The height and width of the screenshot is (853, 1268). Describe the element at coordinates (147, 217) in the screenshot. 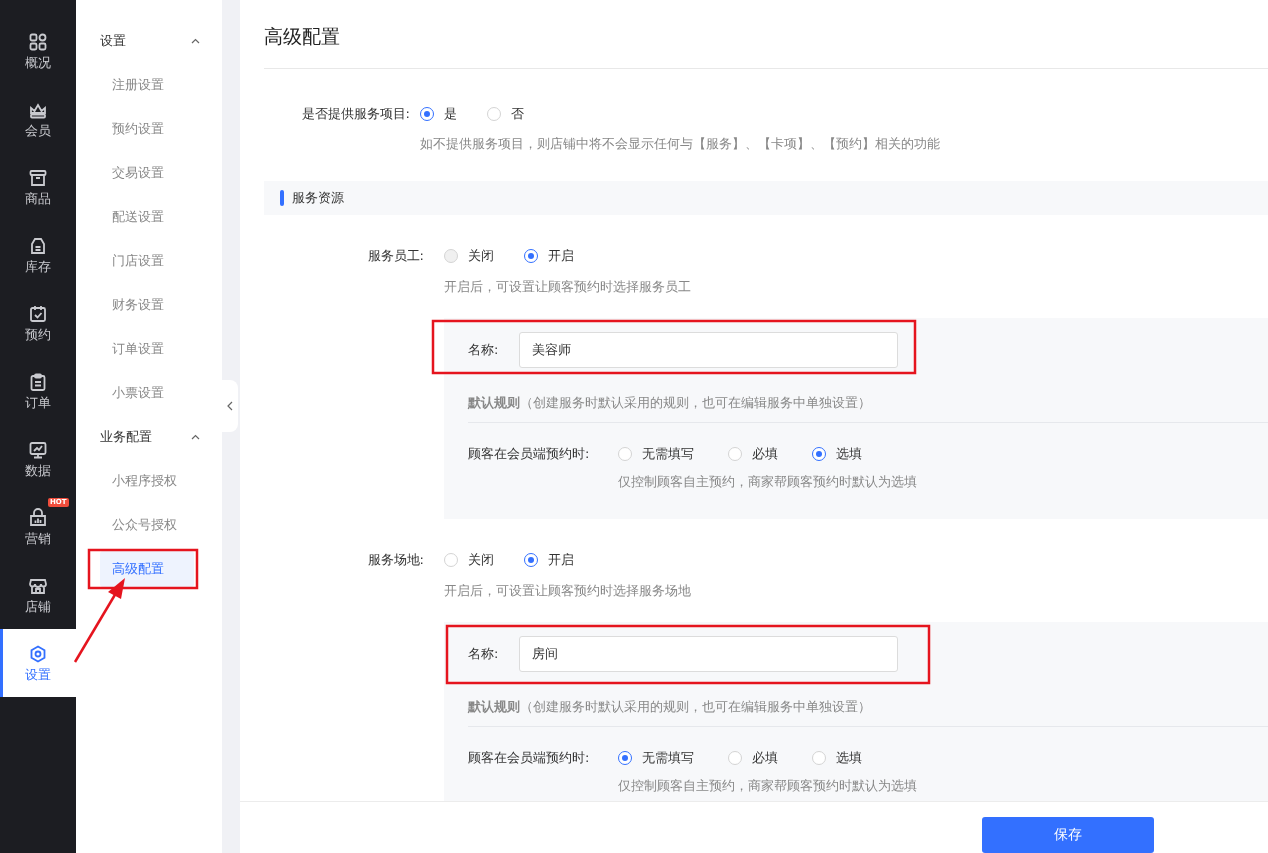

I see `submenu-item: 配送设置` at that location.